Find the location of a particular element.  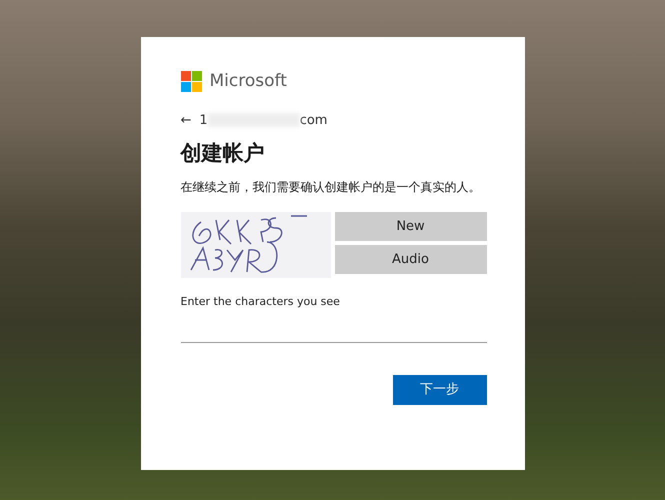

logo-icon is located at coordinates (191, 81).